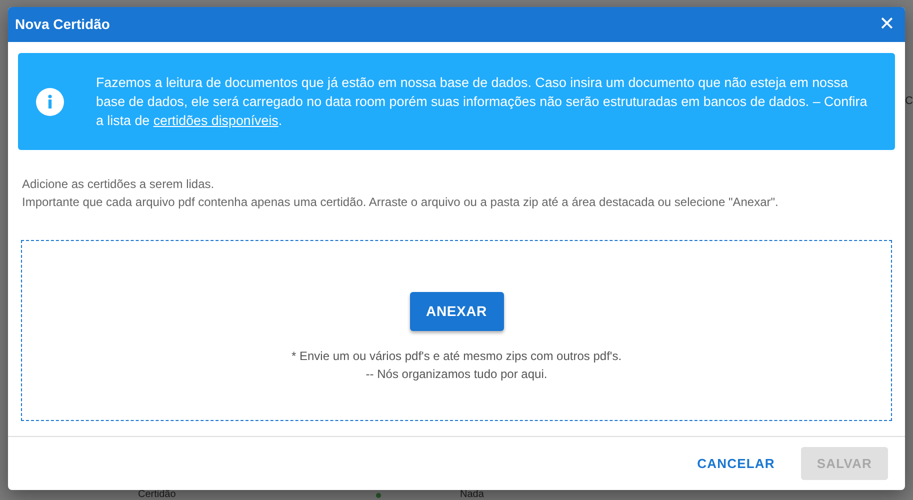 The height and width of the screenshot is (500, 913). Describe the element at coordinates (50, 102) in the screenshot. I see `info-icon` at that location.